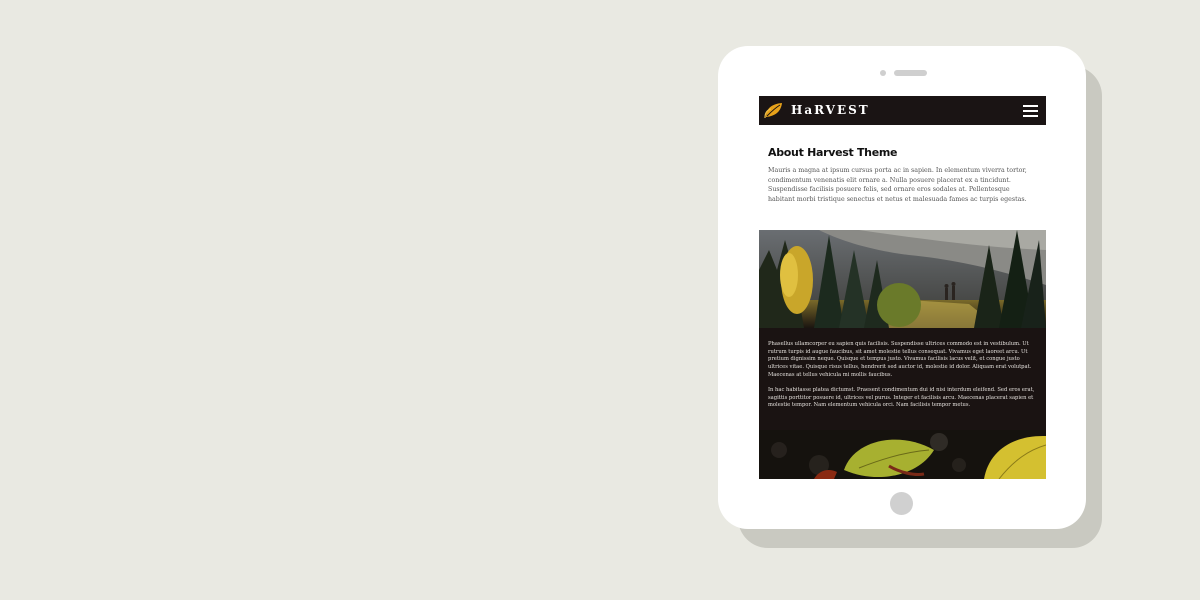 The width and height of the screenshot is (1200, 600). Describe the element at coordinates (830, 110) in the screenshot. I see `site-logo: HaRVEST` at that location.